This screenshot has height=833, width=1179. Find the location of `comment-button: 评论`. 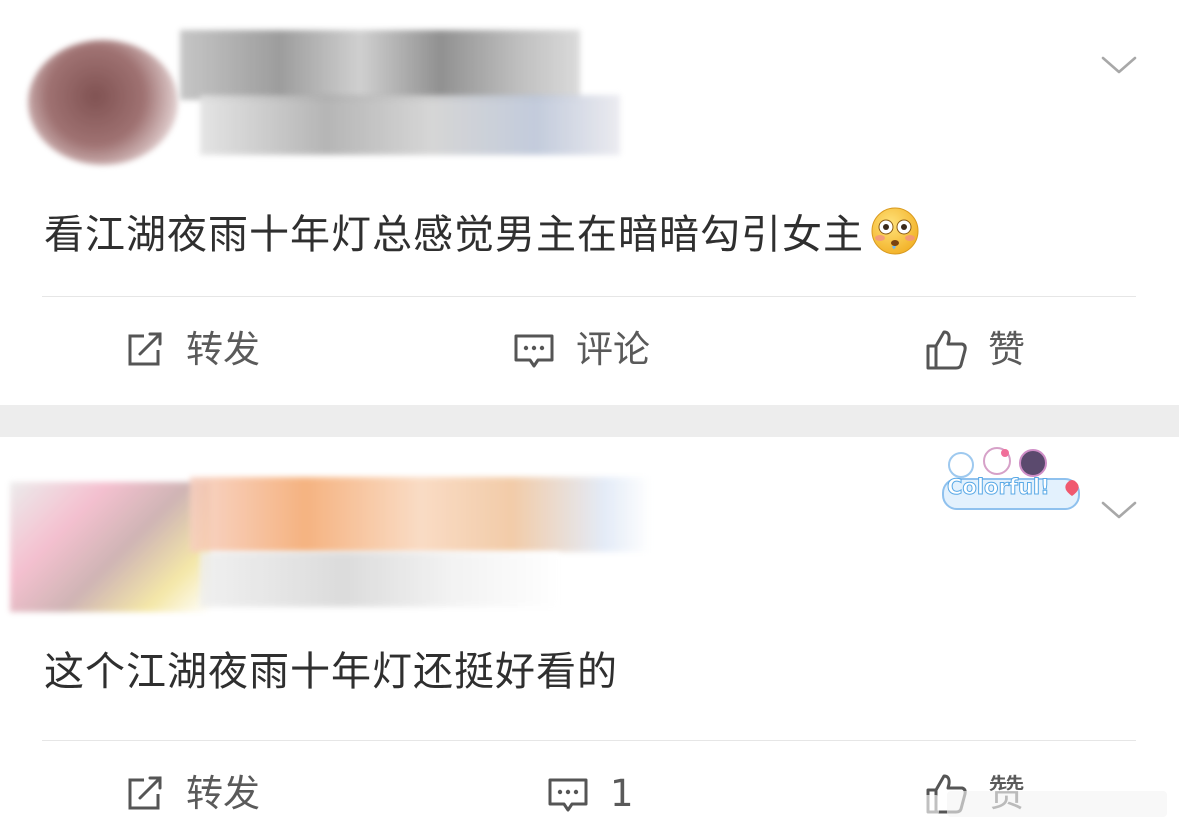

comment-button: 评论 is located at coordinates (581, 350).